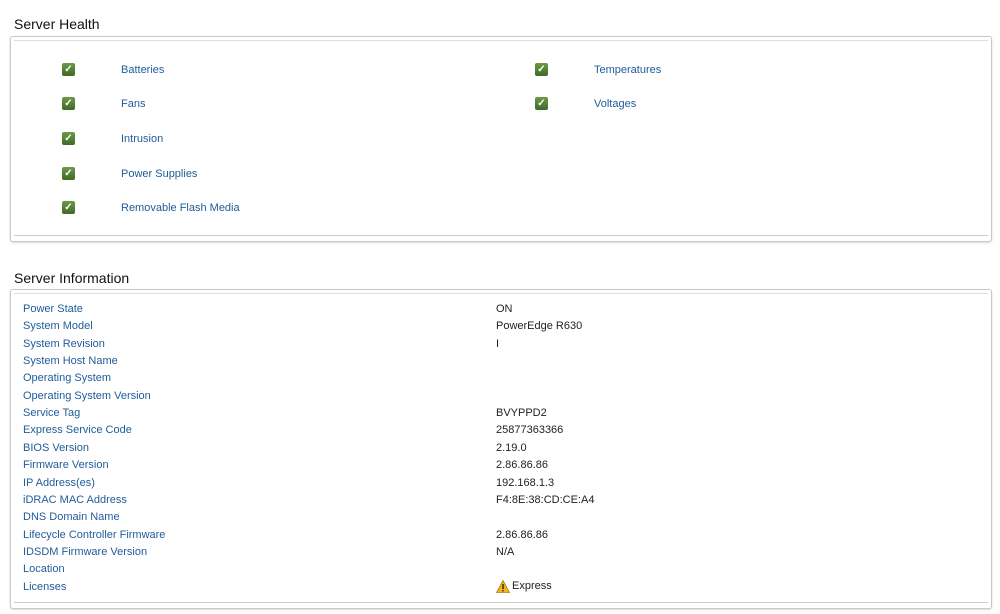 This screenshot has height=614, width=1000. I want to click on info-row: iDRAC MAC Address F4:8E:38:CD:CE:A4, so click(498, 502).